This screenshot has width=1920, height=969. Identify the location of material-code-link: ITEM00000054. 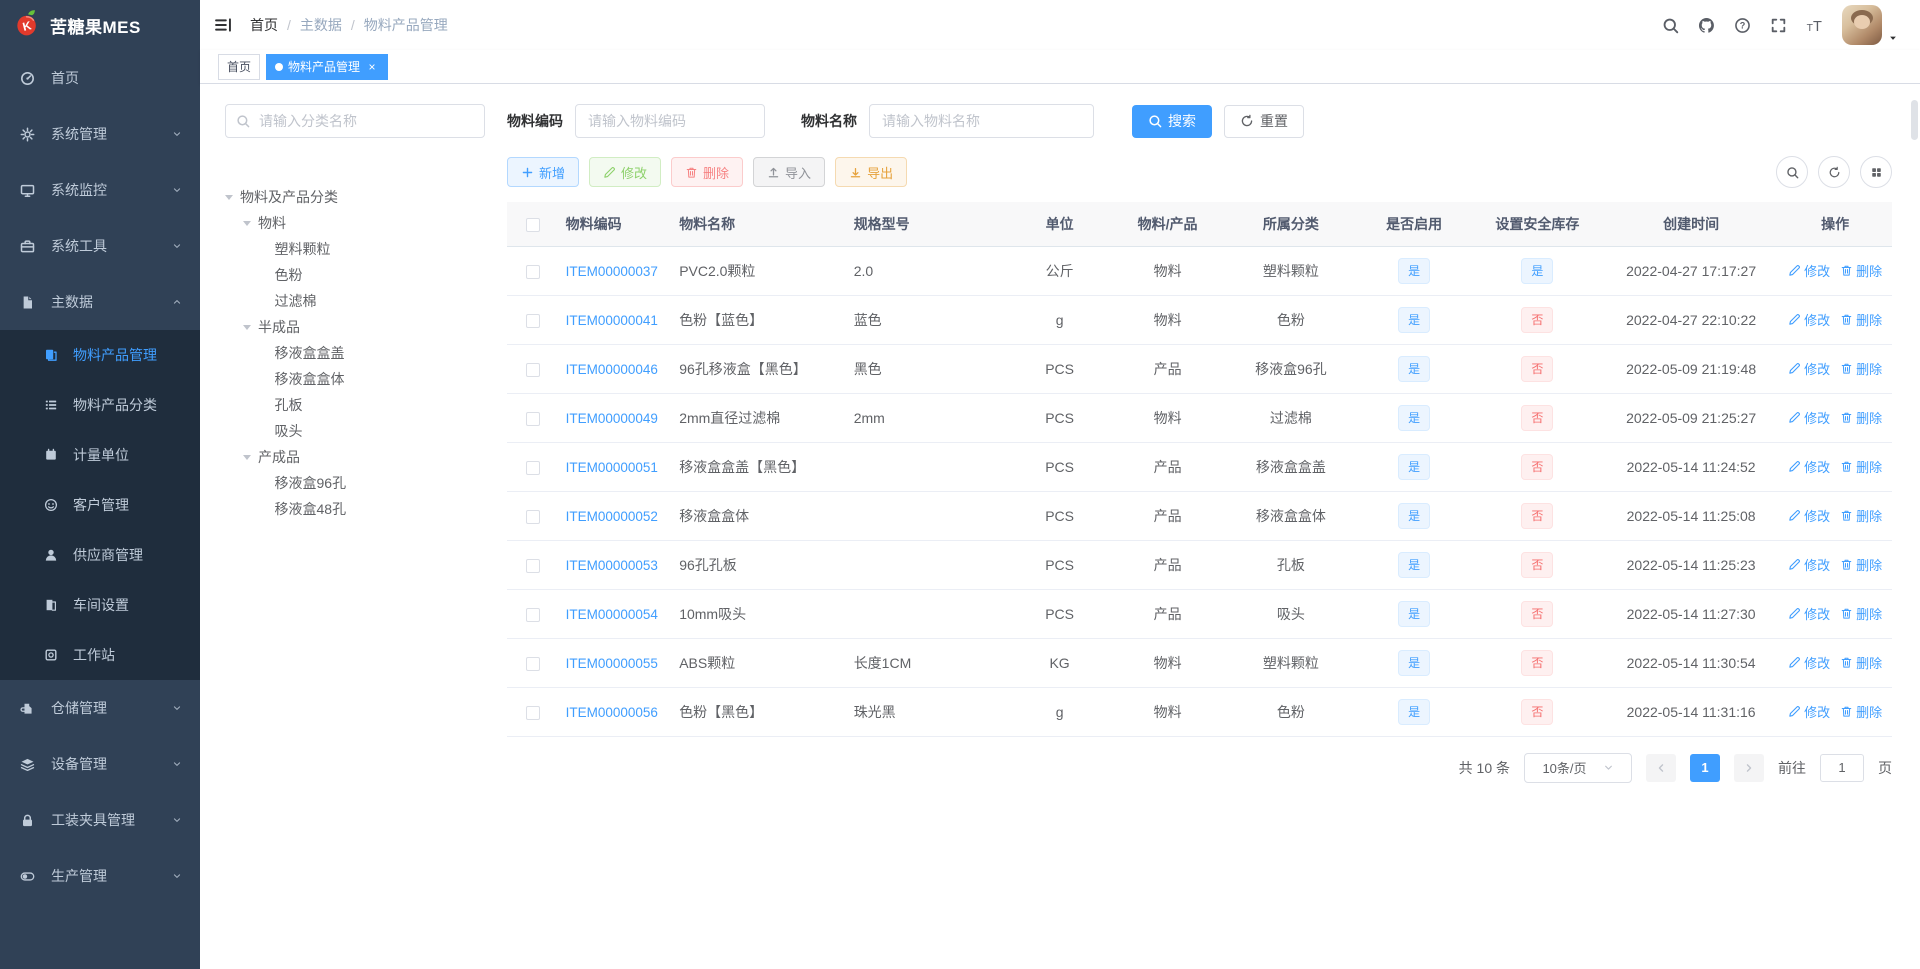
(612, 614).